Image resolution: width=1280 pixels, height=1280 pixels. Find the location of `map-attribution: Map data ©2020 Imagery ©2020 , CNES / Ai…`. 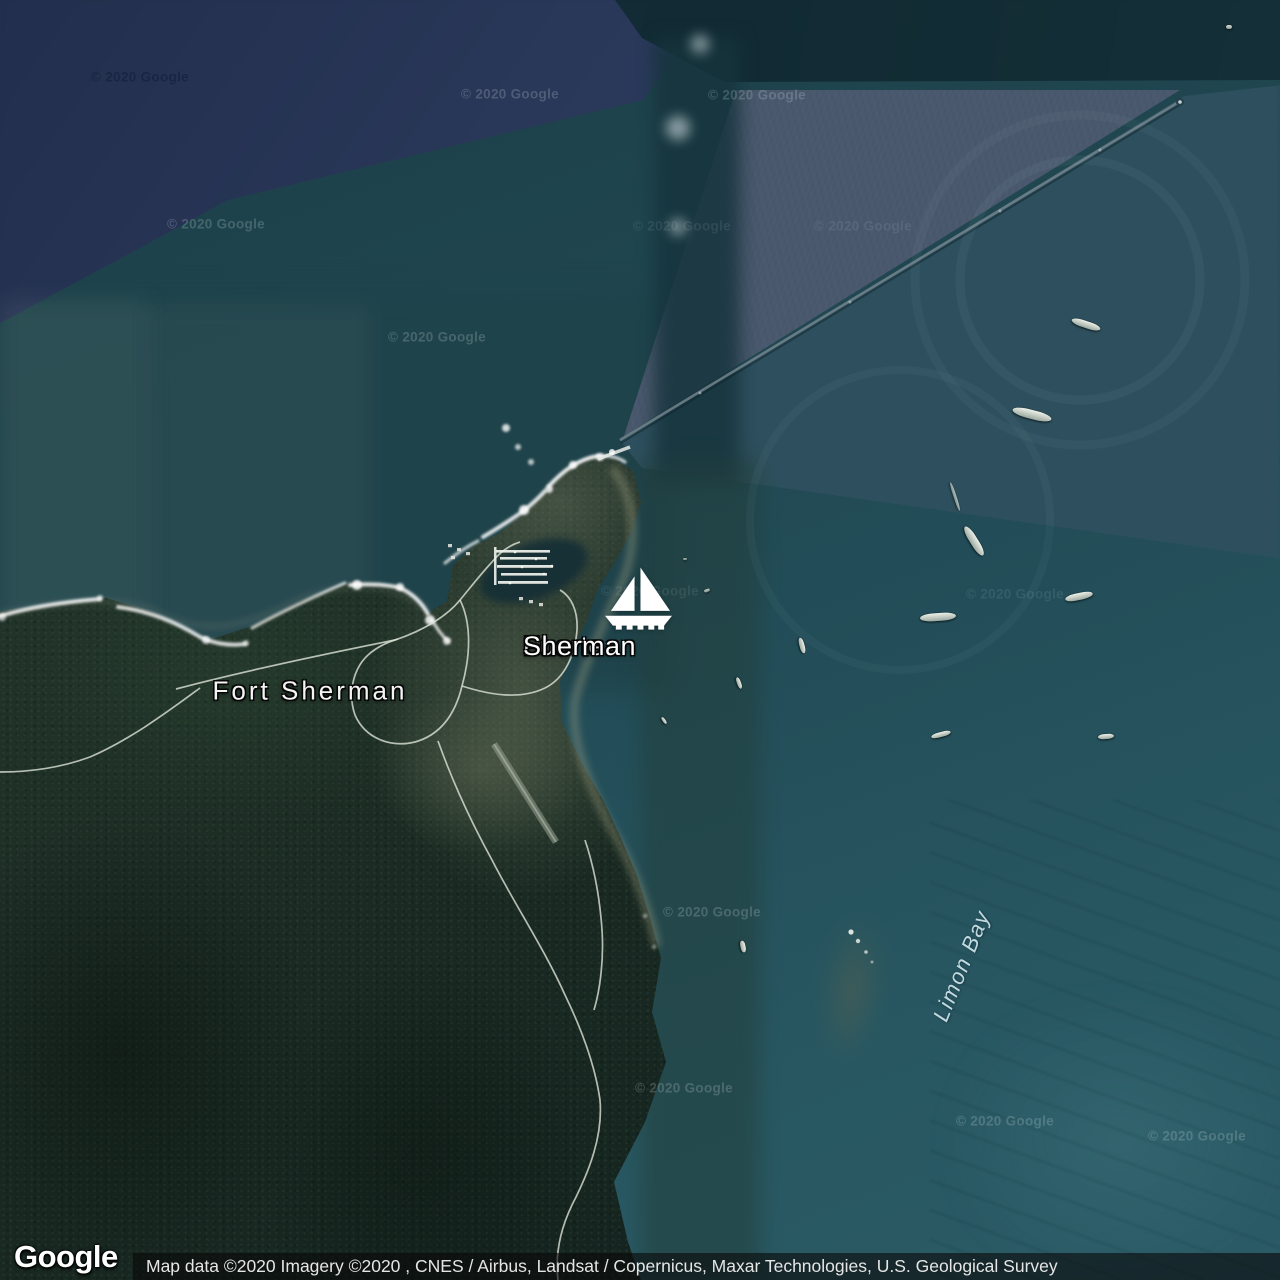

map-attribution: Map data ©2020 Imagery ©2020 , CNES / Ai… is located at coordinates (706, 1266).